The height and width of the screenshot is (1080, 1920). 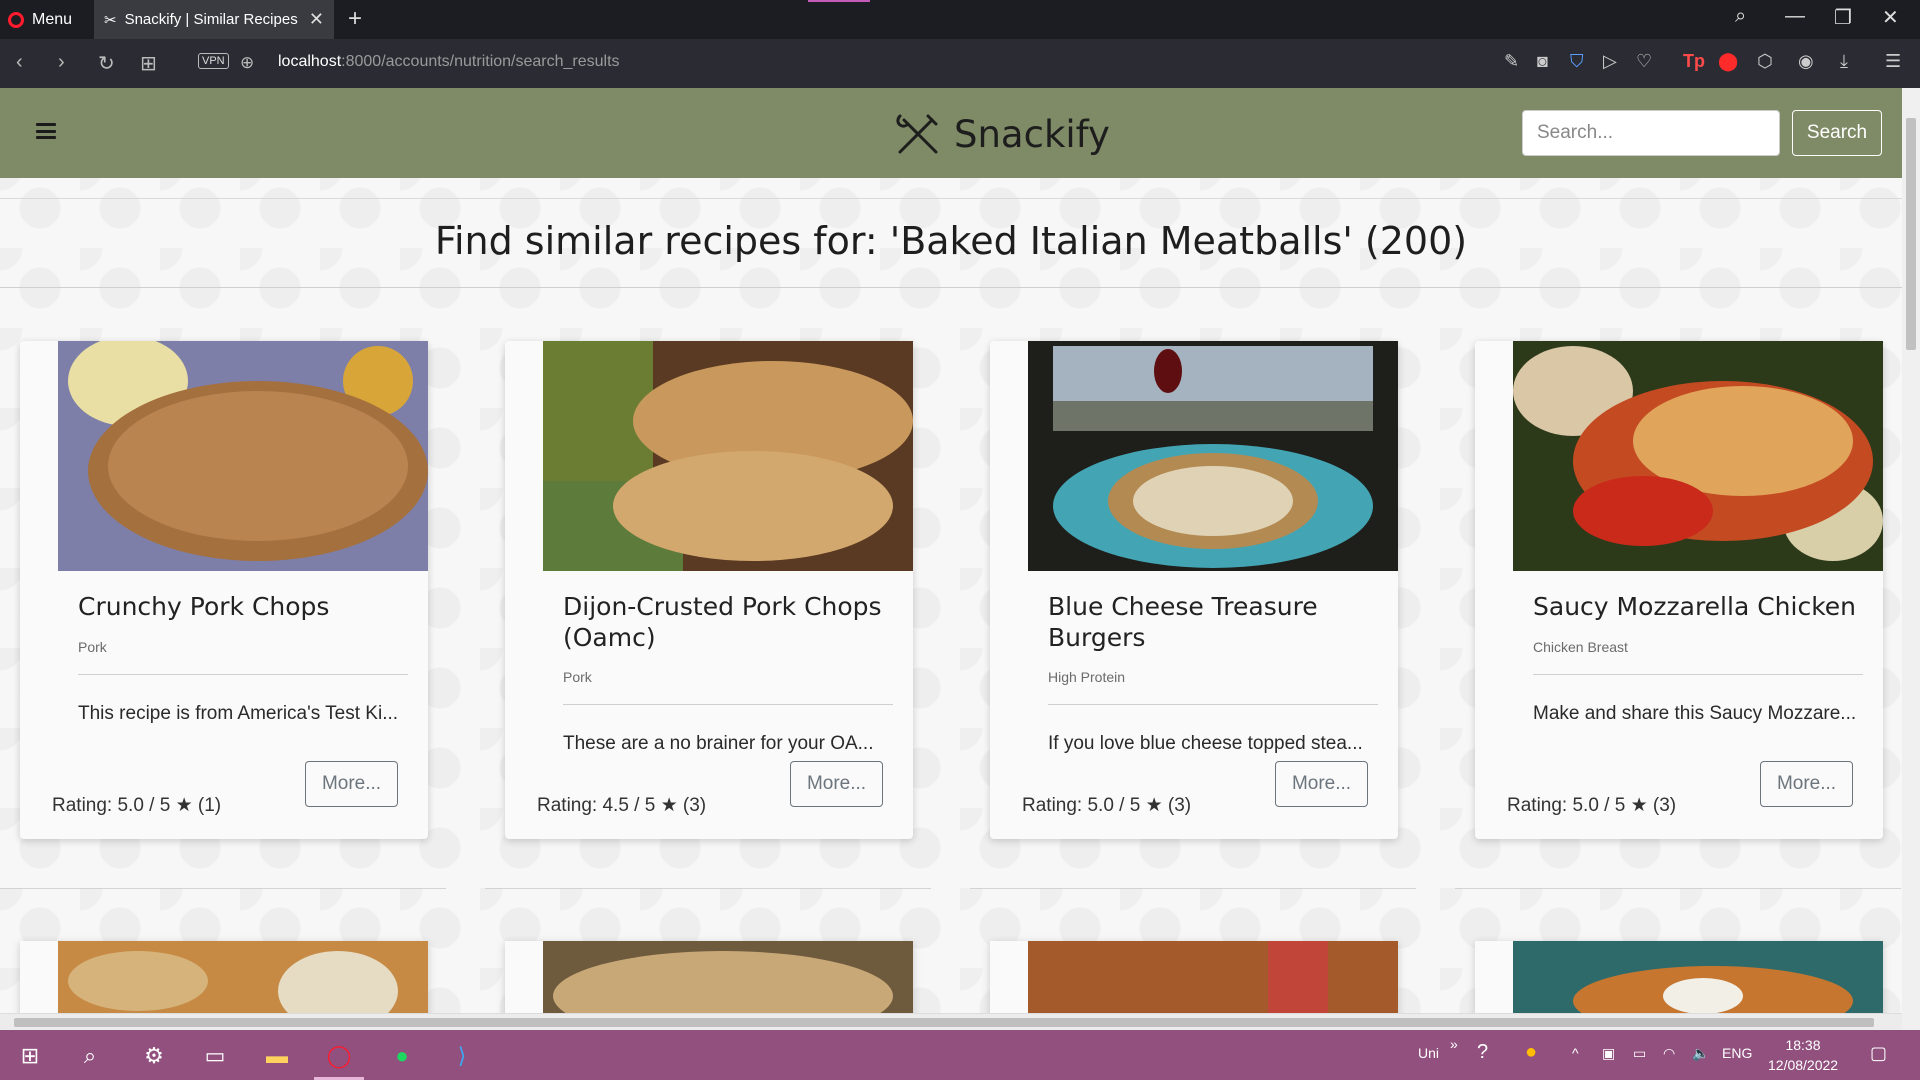 I want to click on help-icon: ?, so click(x=1482, y=1052).